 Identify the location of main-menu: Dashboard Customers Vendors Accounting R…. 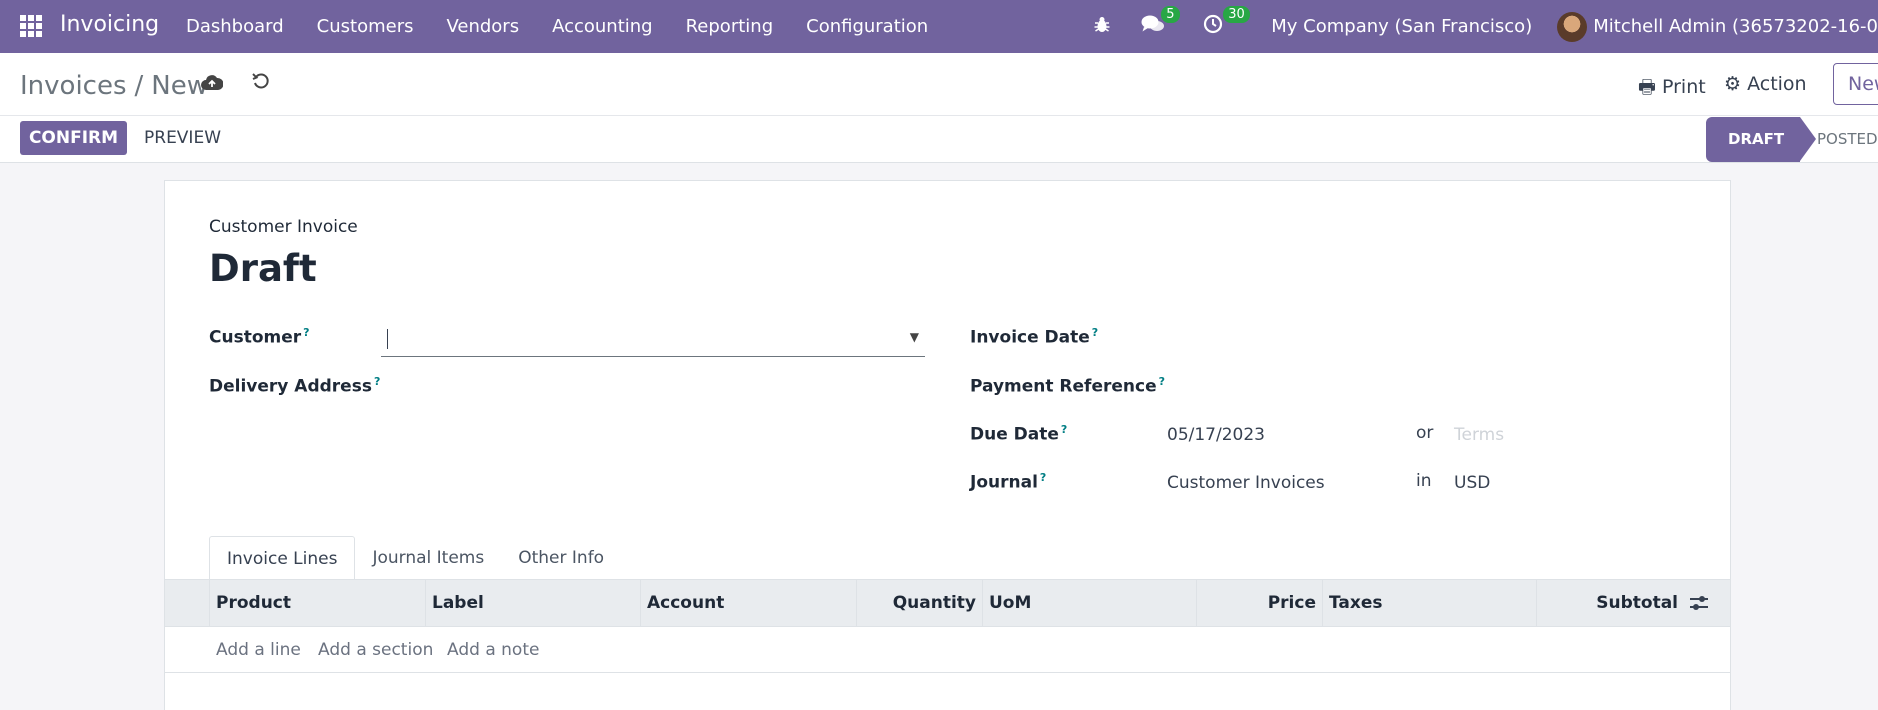
(573, 26).